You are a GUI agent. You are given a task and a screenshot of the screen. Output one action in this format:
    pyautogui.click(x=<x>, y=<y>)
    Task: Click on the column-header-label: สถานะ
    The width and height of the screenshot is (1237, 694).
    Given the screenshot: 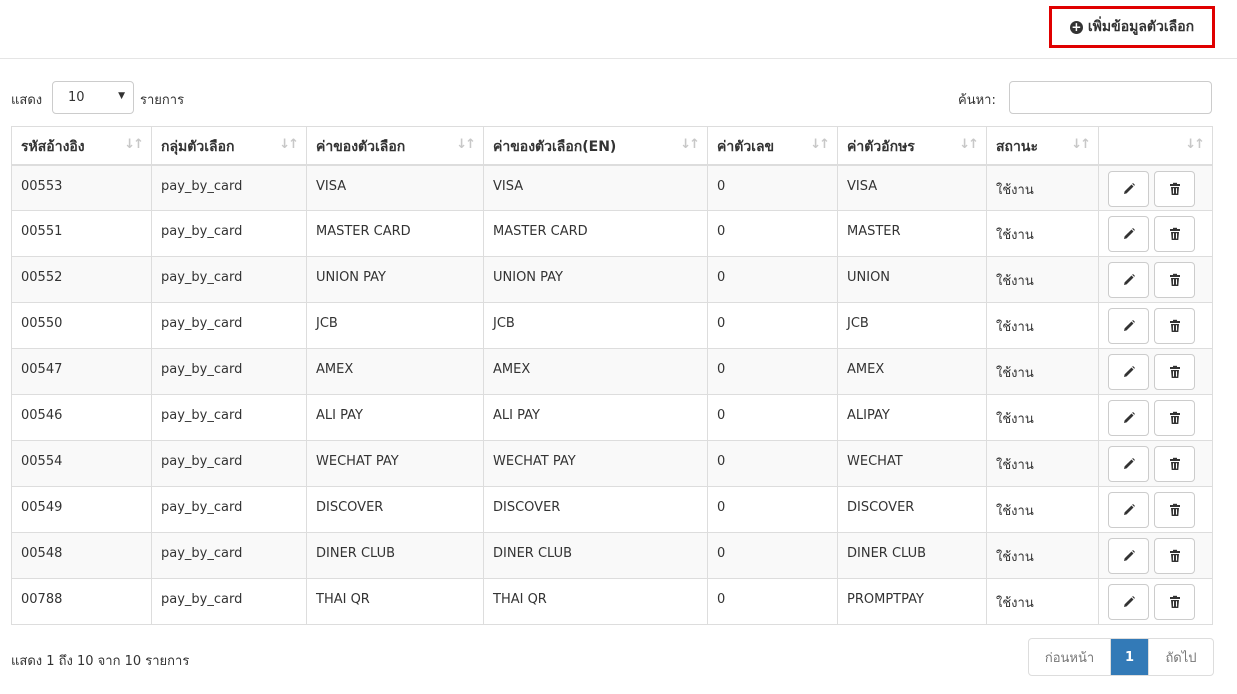 What is the action you would take?
    pyautogui.click(x=1017, y=147)
    